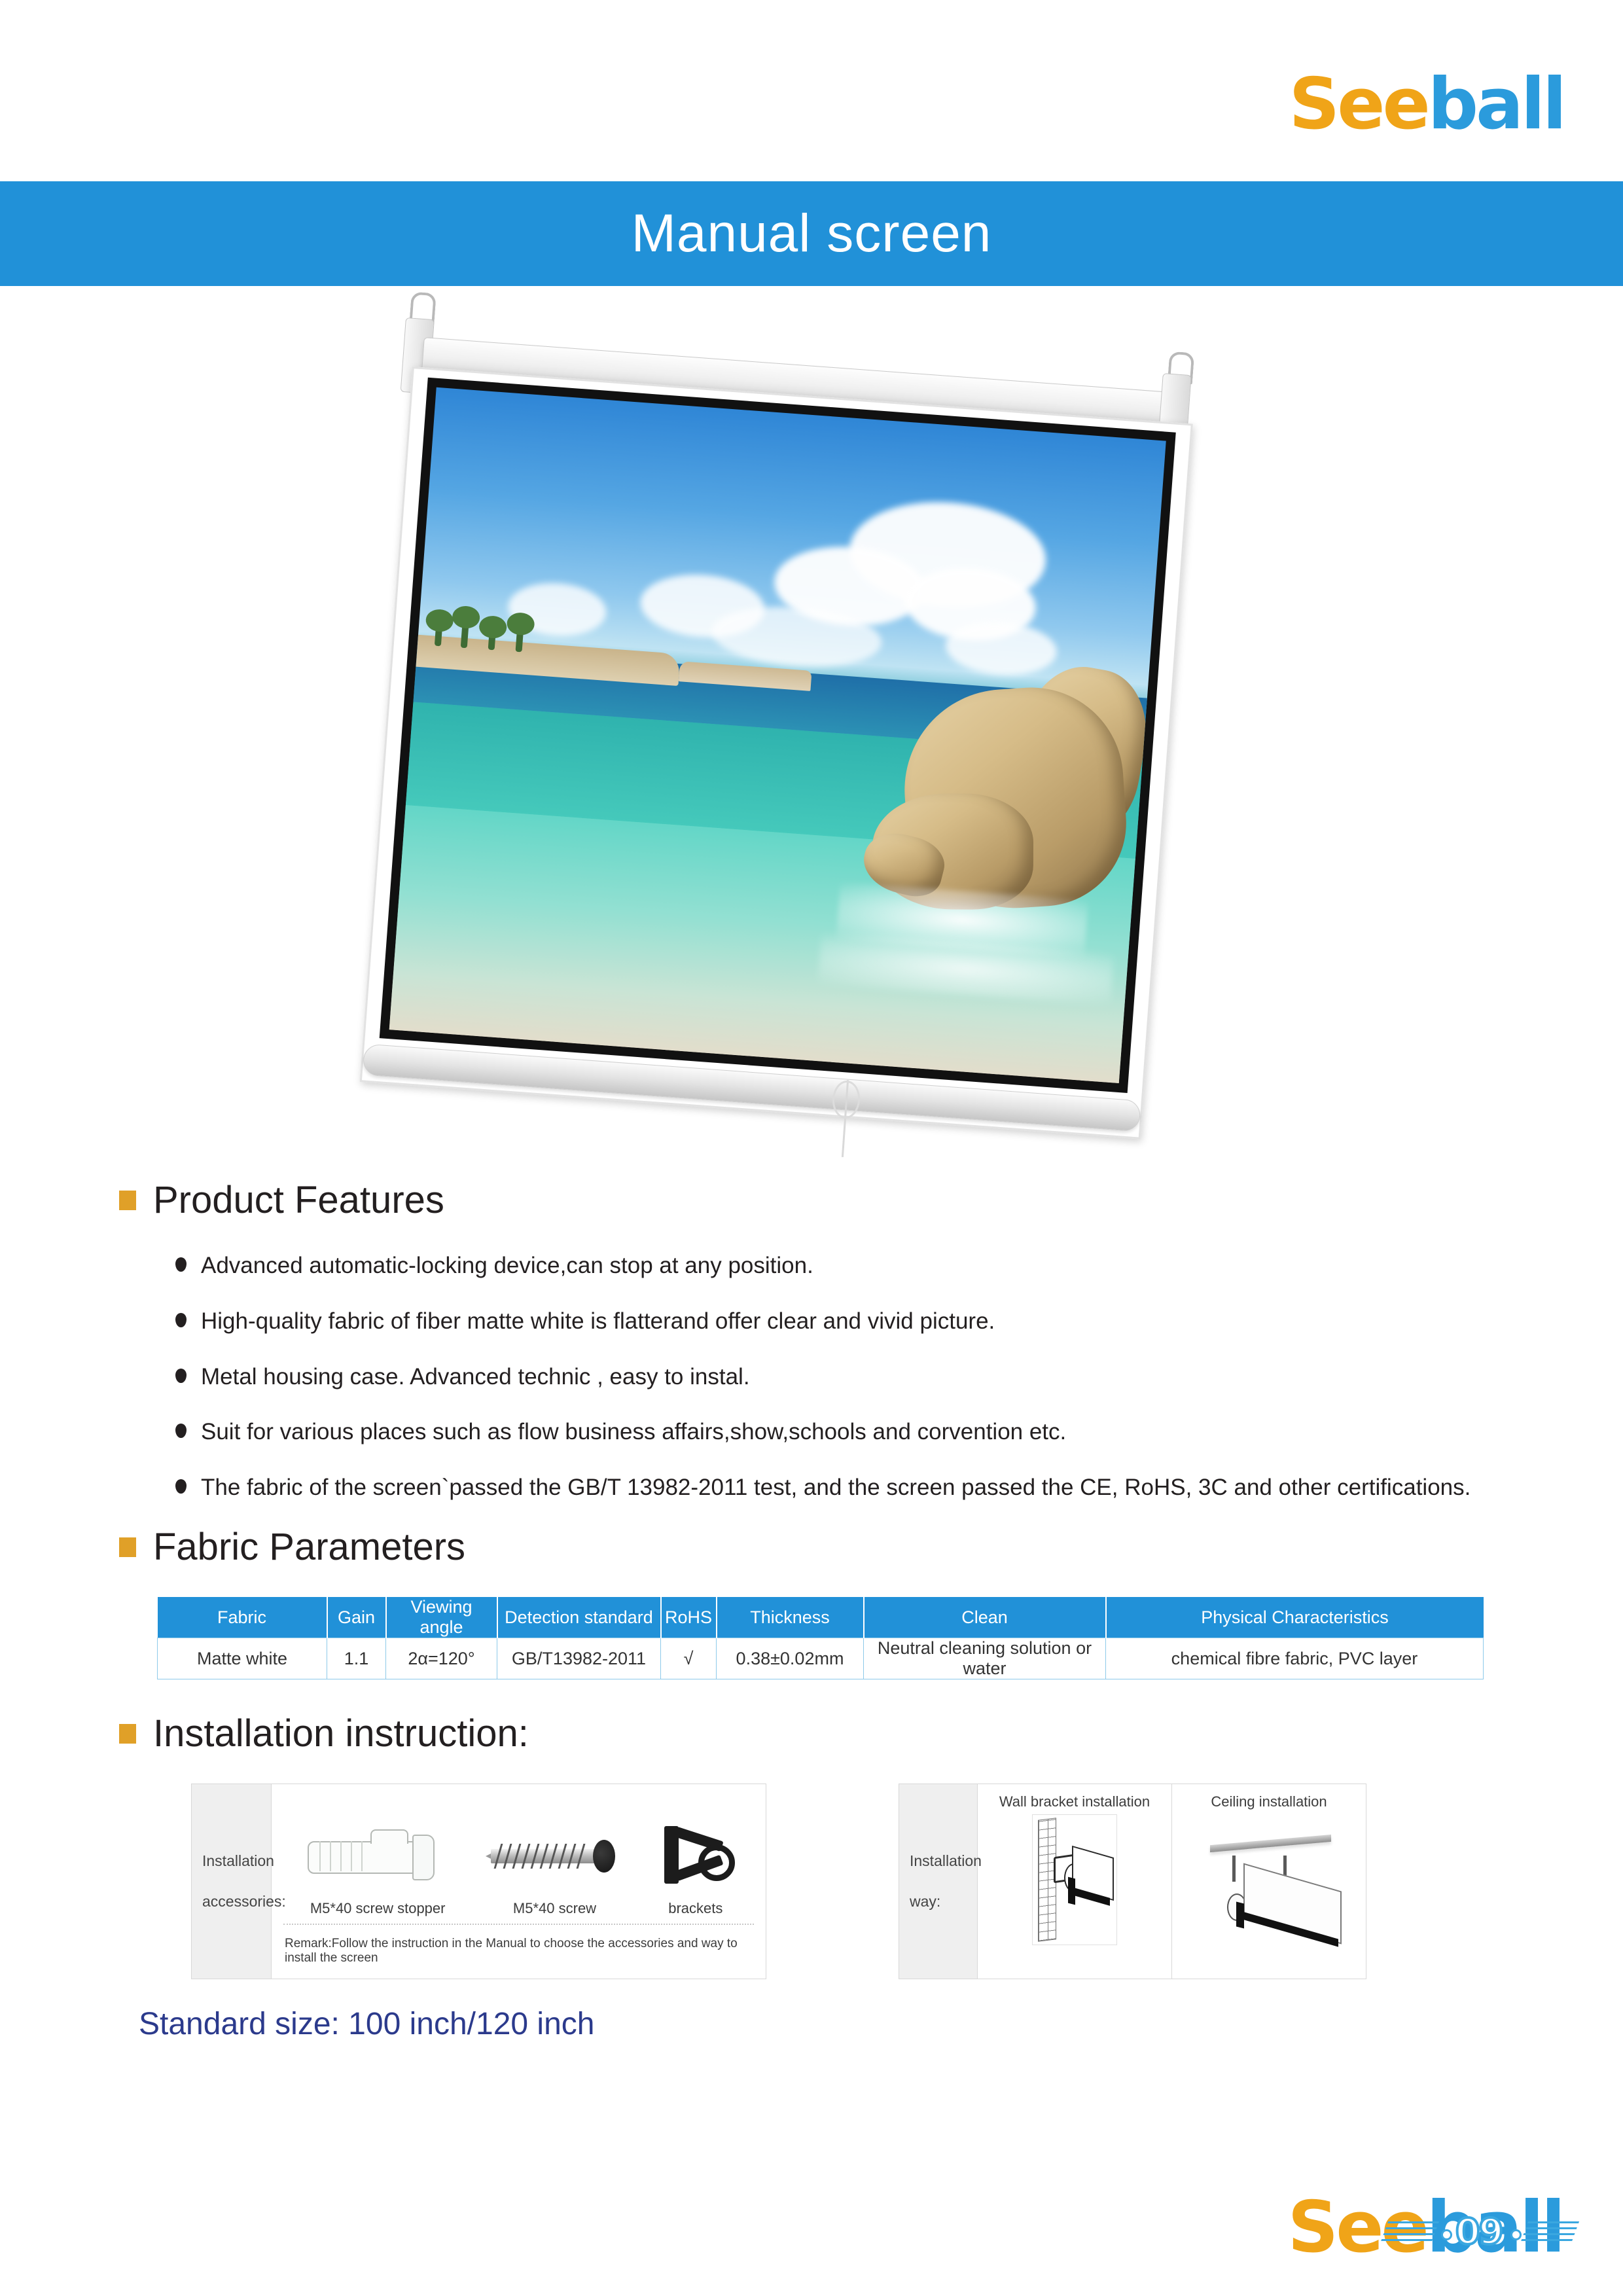 The height and width of the screenshot is (2296, 1623). What do you see at coordinates (984, 1659) in the screenshot?
I see `cell-clean: Neutral cleaning solution or water` at bounding box center [984, 1659].